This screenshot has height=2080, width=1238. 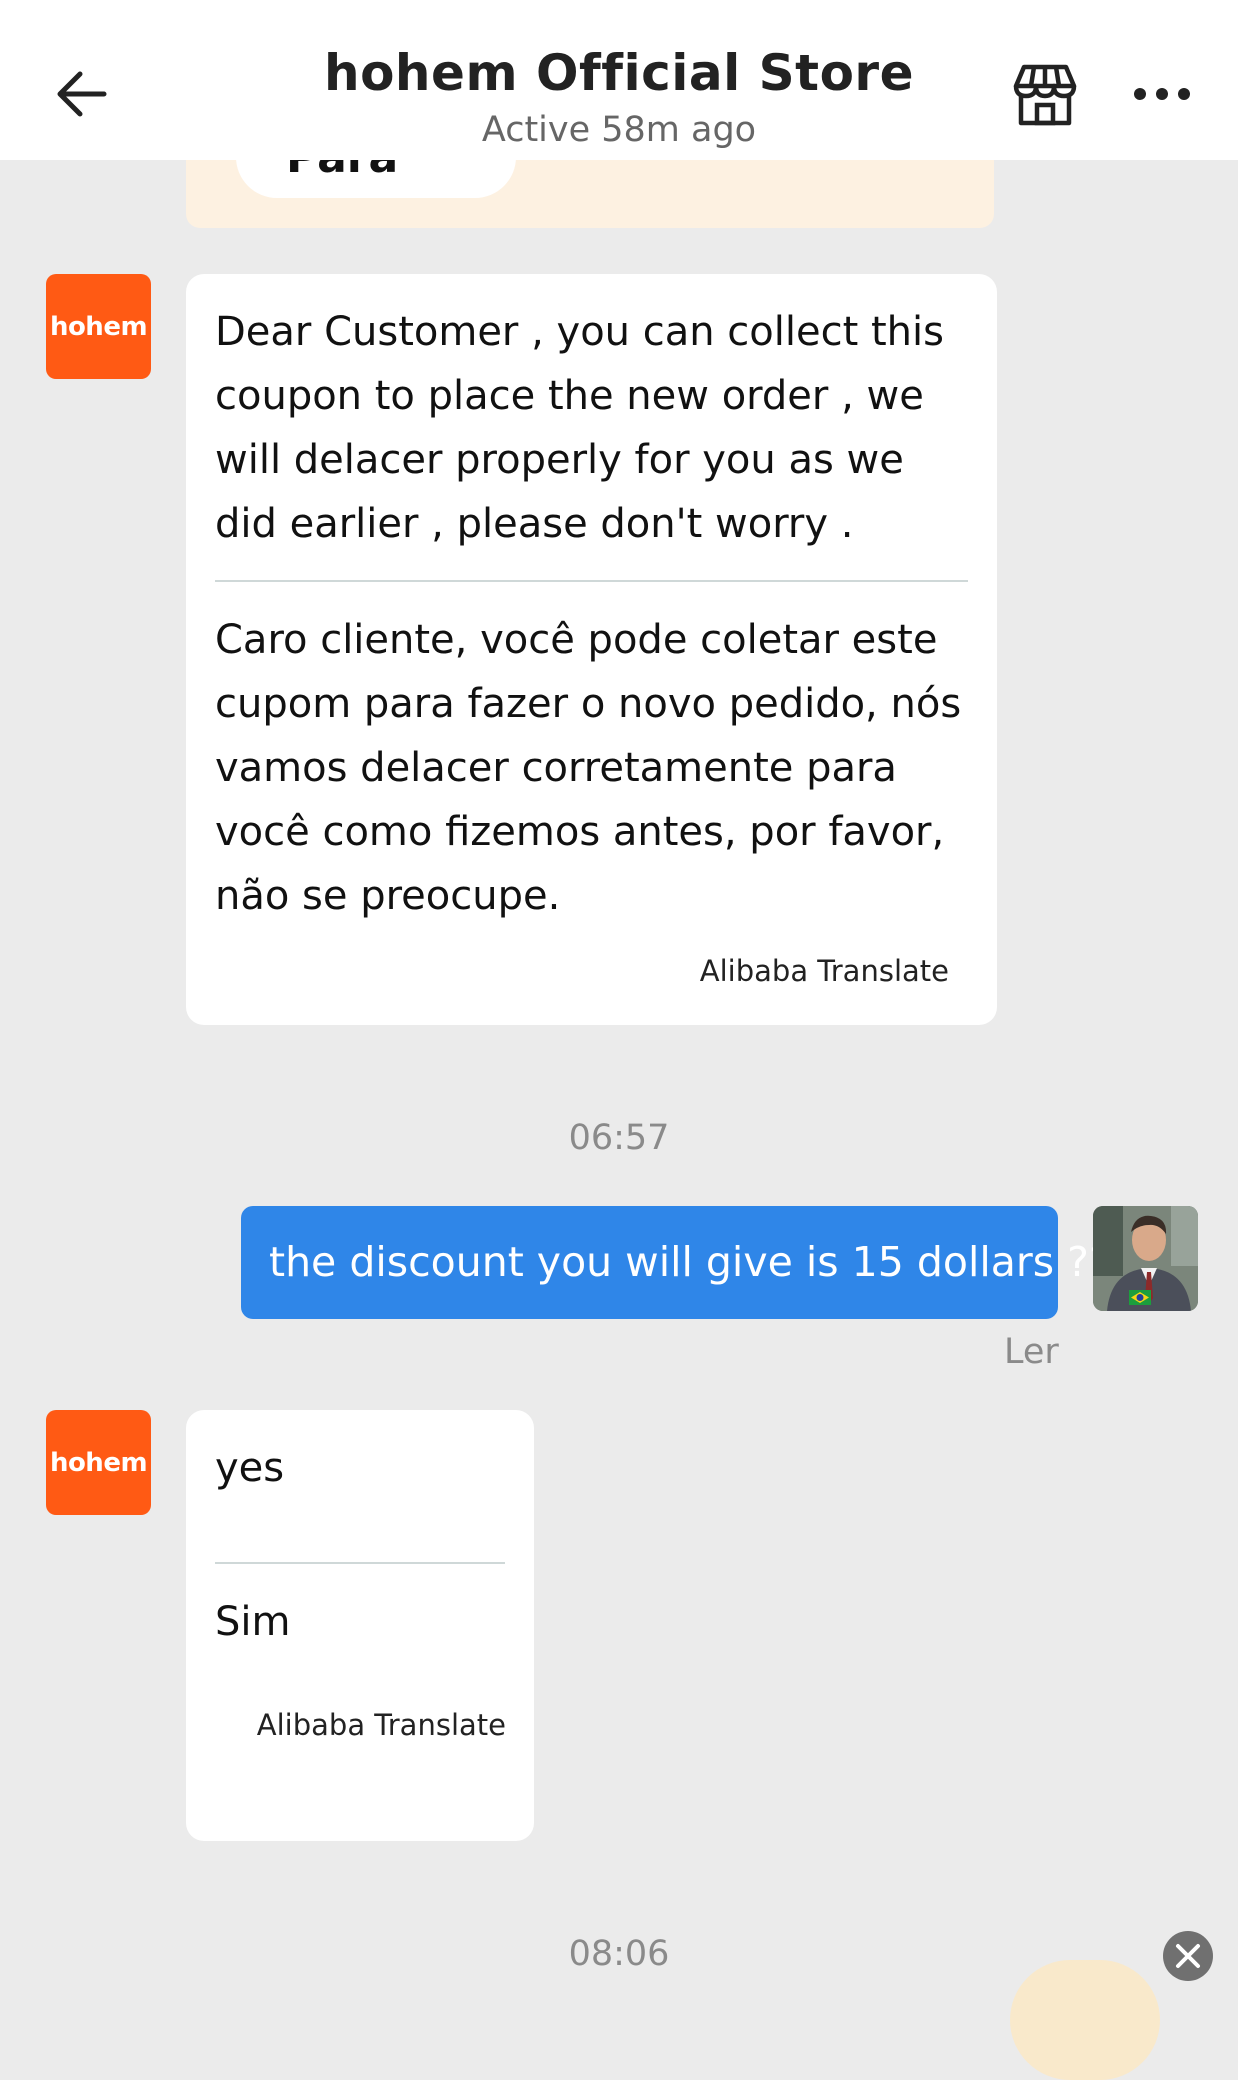 What do you see at coordinates (1085, 2020) in the screenshot?
I see `floating-widget-glow` at bounding box center [1085, 2020].